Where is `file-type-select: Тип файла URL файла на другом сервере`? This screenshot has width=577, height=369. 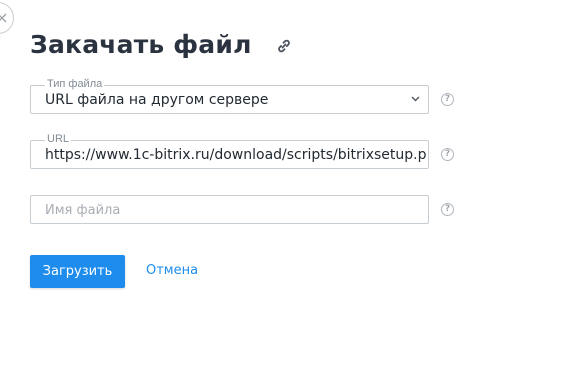
file-type-select: Тип файла URL файла на другом сервере is located at coordinates (229, 95).